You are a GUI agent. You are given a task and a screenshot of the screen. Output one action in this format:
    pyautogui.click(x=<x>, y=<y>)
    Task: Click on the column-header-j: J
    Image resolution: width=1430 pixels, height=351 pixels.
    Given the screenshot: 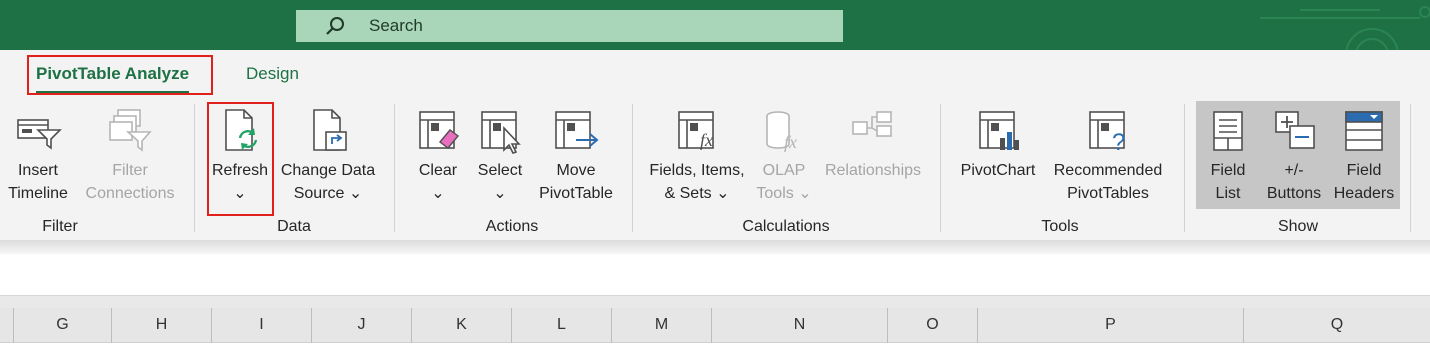 What is the action you would take?
    pyautogui.click(x=362, y=325)
    